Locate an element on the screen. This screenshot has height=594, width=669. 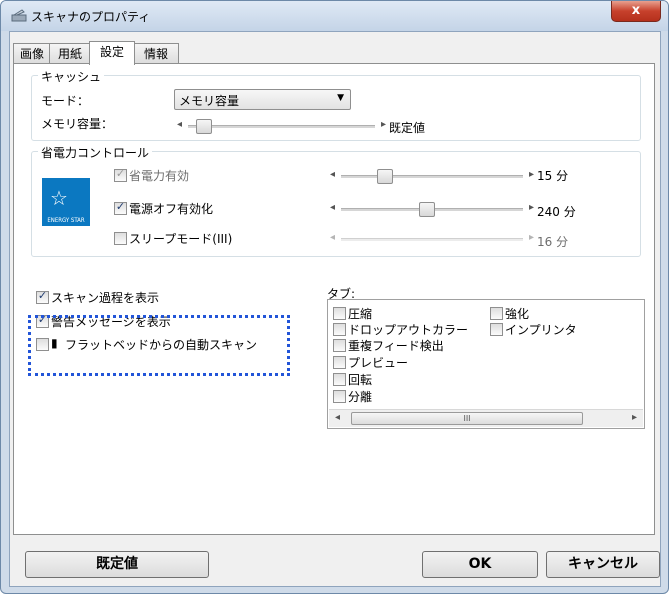
power-off-slider: ◂ ▸ is located at coordinates (432, 209).